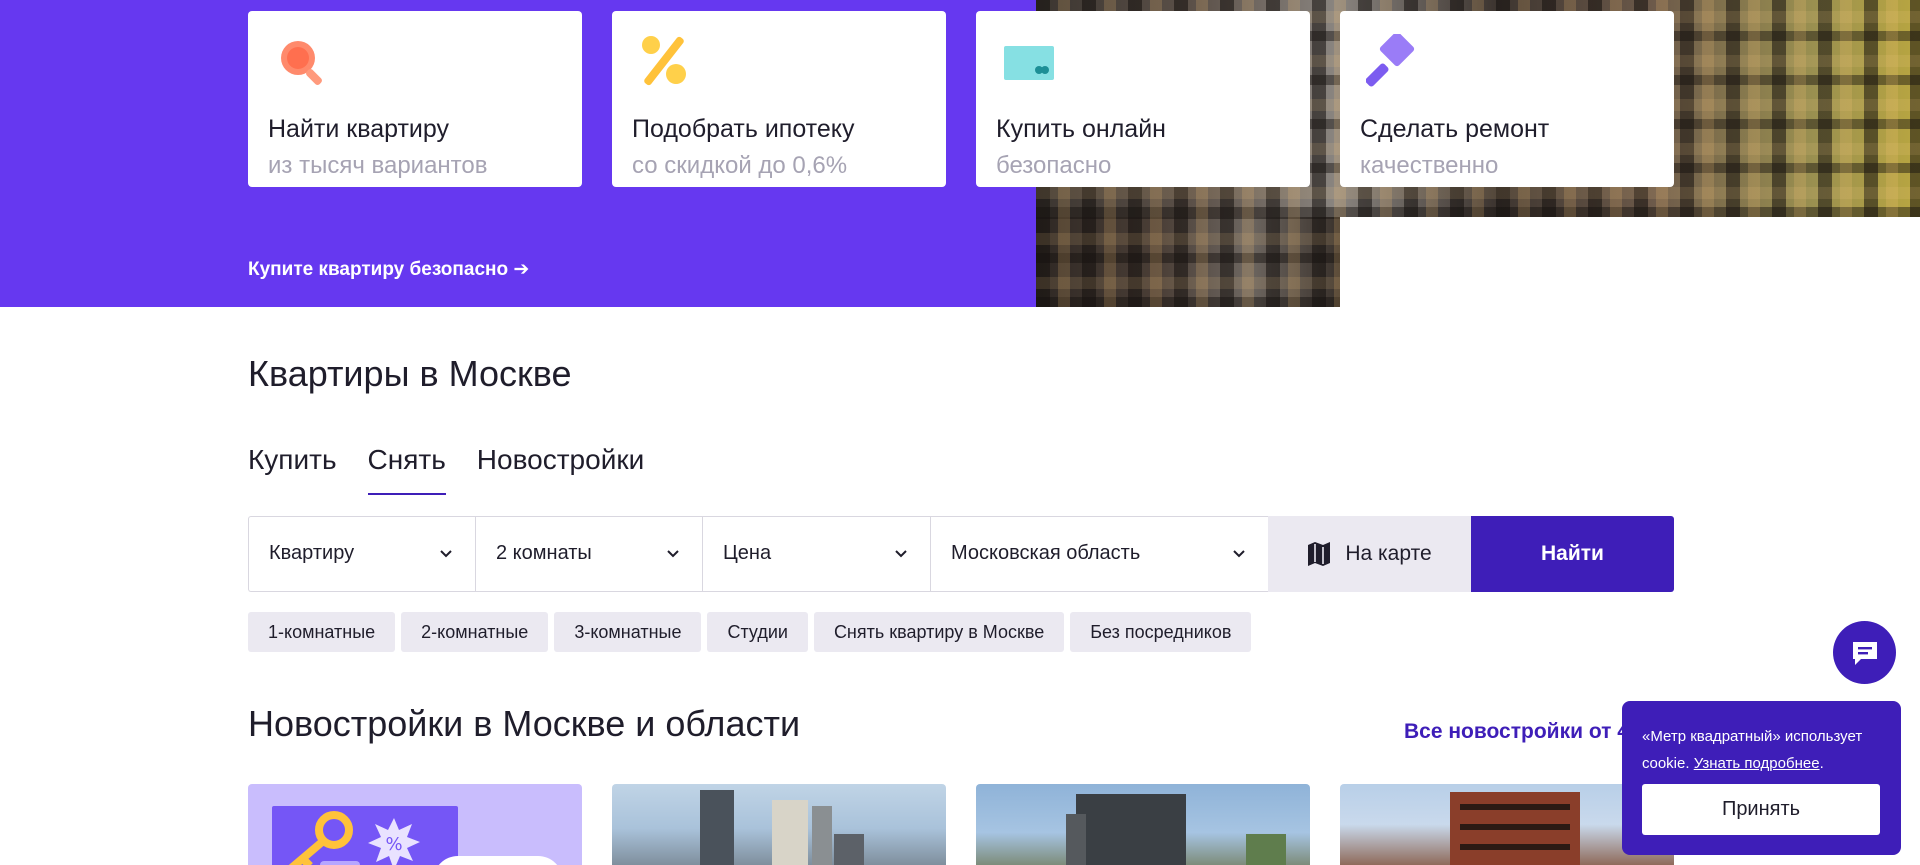 This screenshot has width=1920, height=865. What do you see at coordinates (322, 632) in the screenshot?
I see `chip-1-room: 1-комнатные` at bounding box center [322, 632].